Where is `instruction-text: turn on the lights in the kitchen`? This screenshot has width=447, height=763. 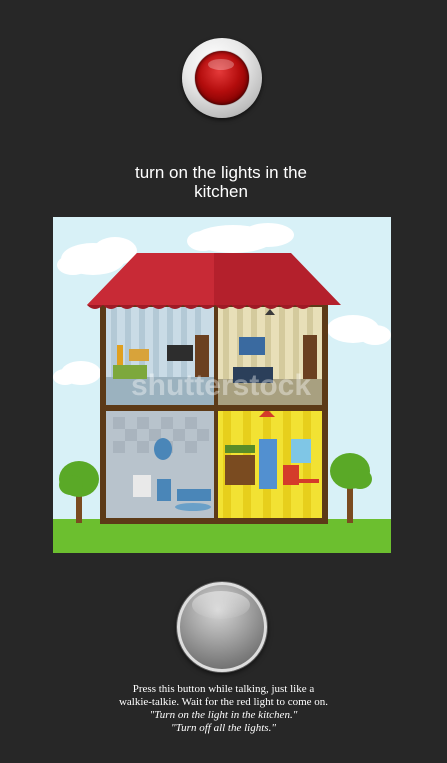 instruction-text: turn on the lights in the kitchen is located at coordinates (221, 182).